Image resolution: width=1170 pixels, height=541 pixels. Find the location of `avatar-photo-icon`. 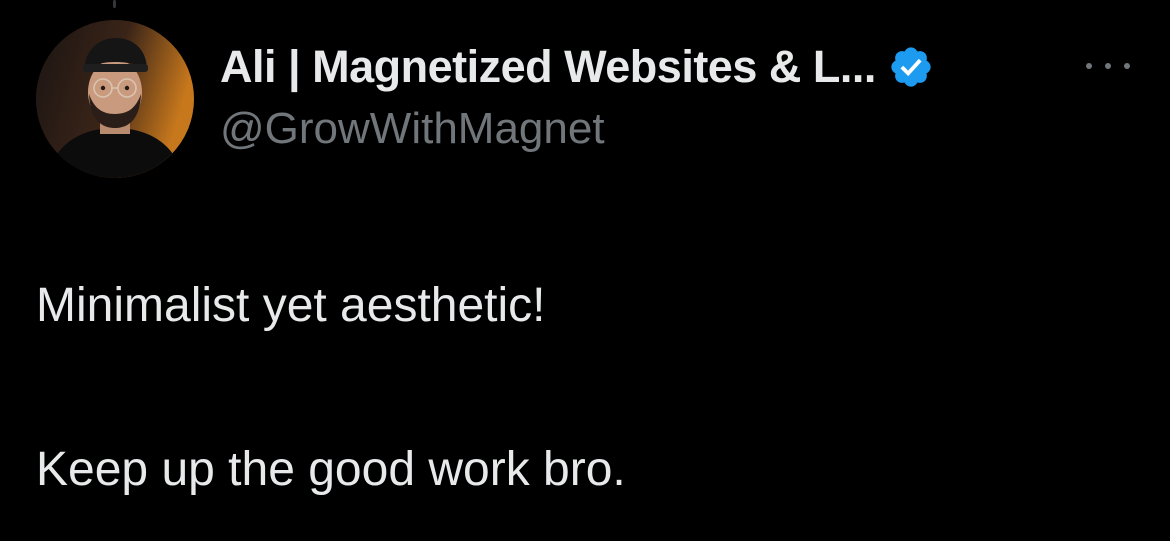

avatar-photo-icon is located at coordinates (115, 99).